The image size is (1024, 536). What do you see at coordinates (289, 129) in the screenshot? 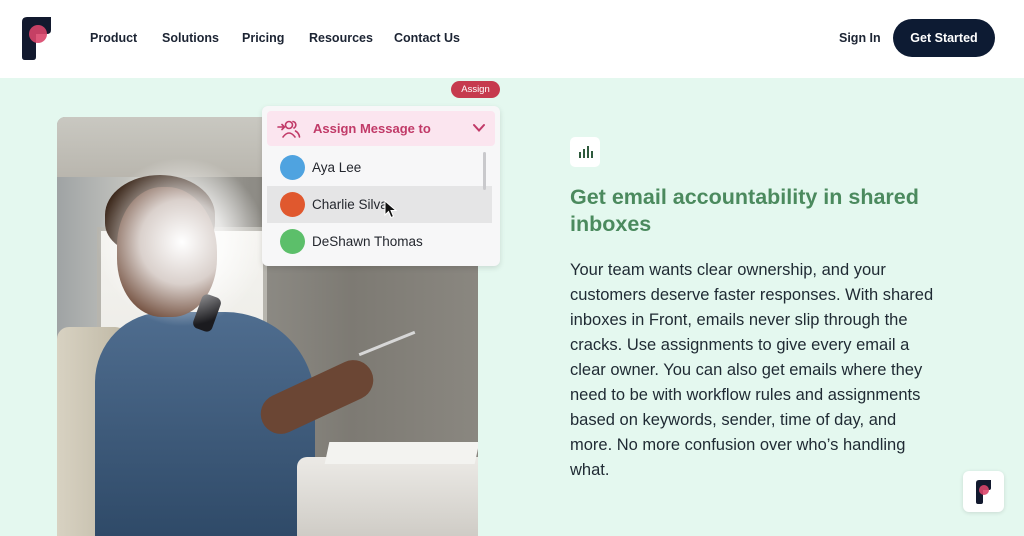
I see `assign-users-icon` at bounding box center [289, 129].